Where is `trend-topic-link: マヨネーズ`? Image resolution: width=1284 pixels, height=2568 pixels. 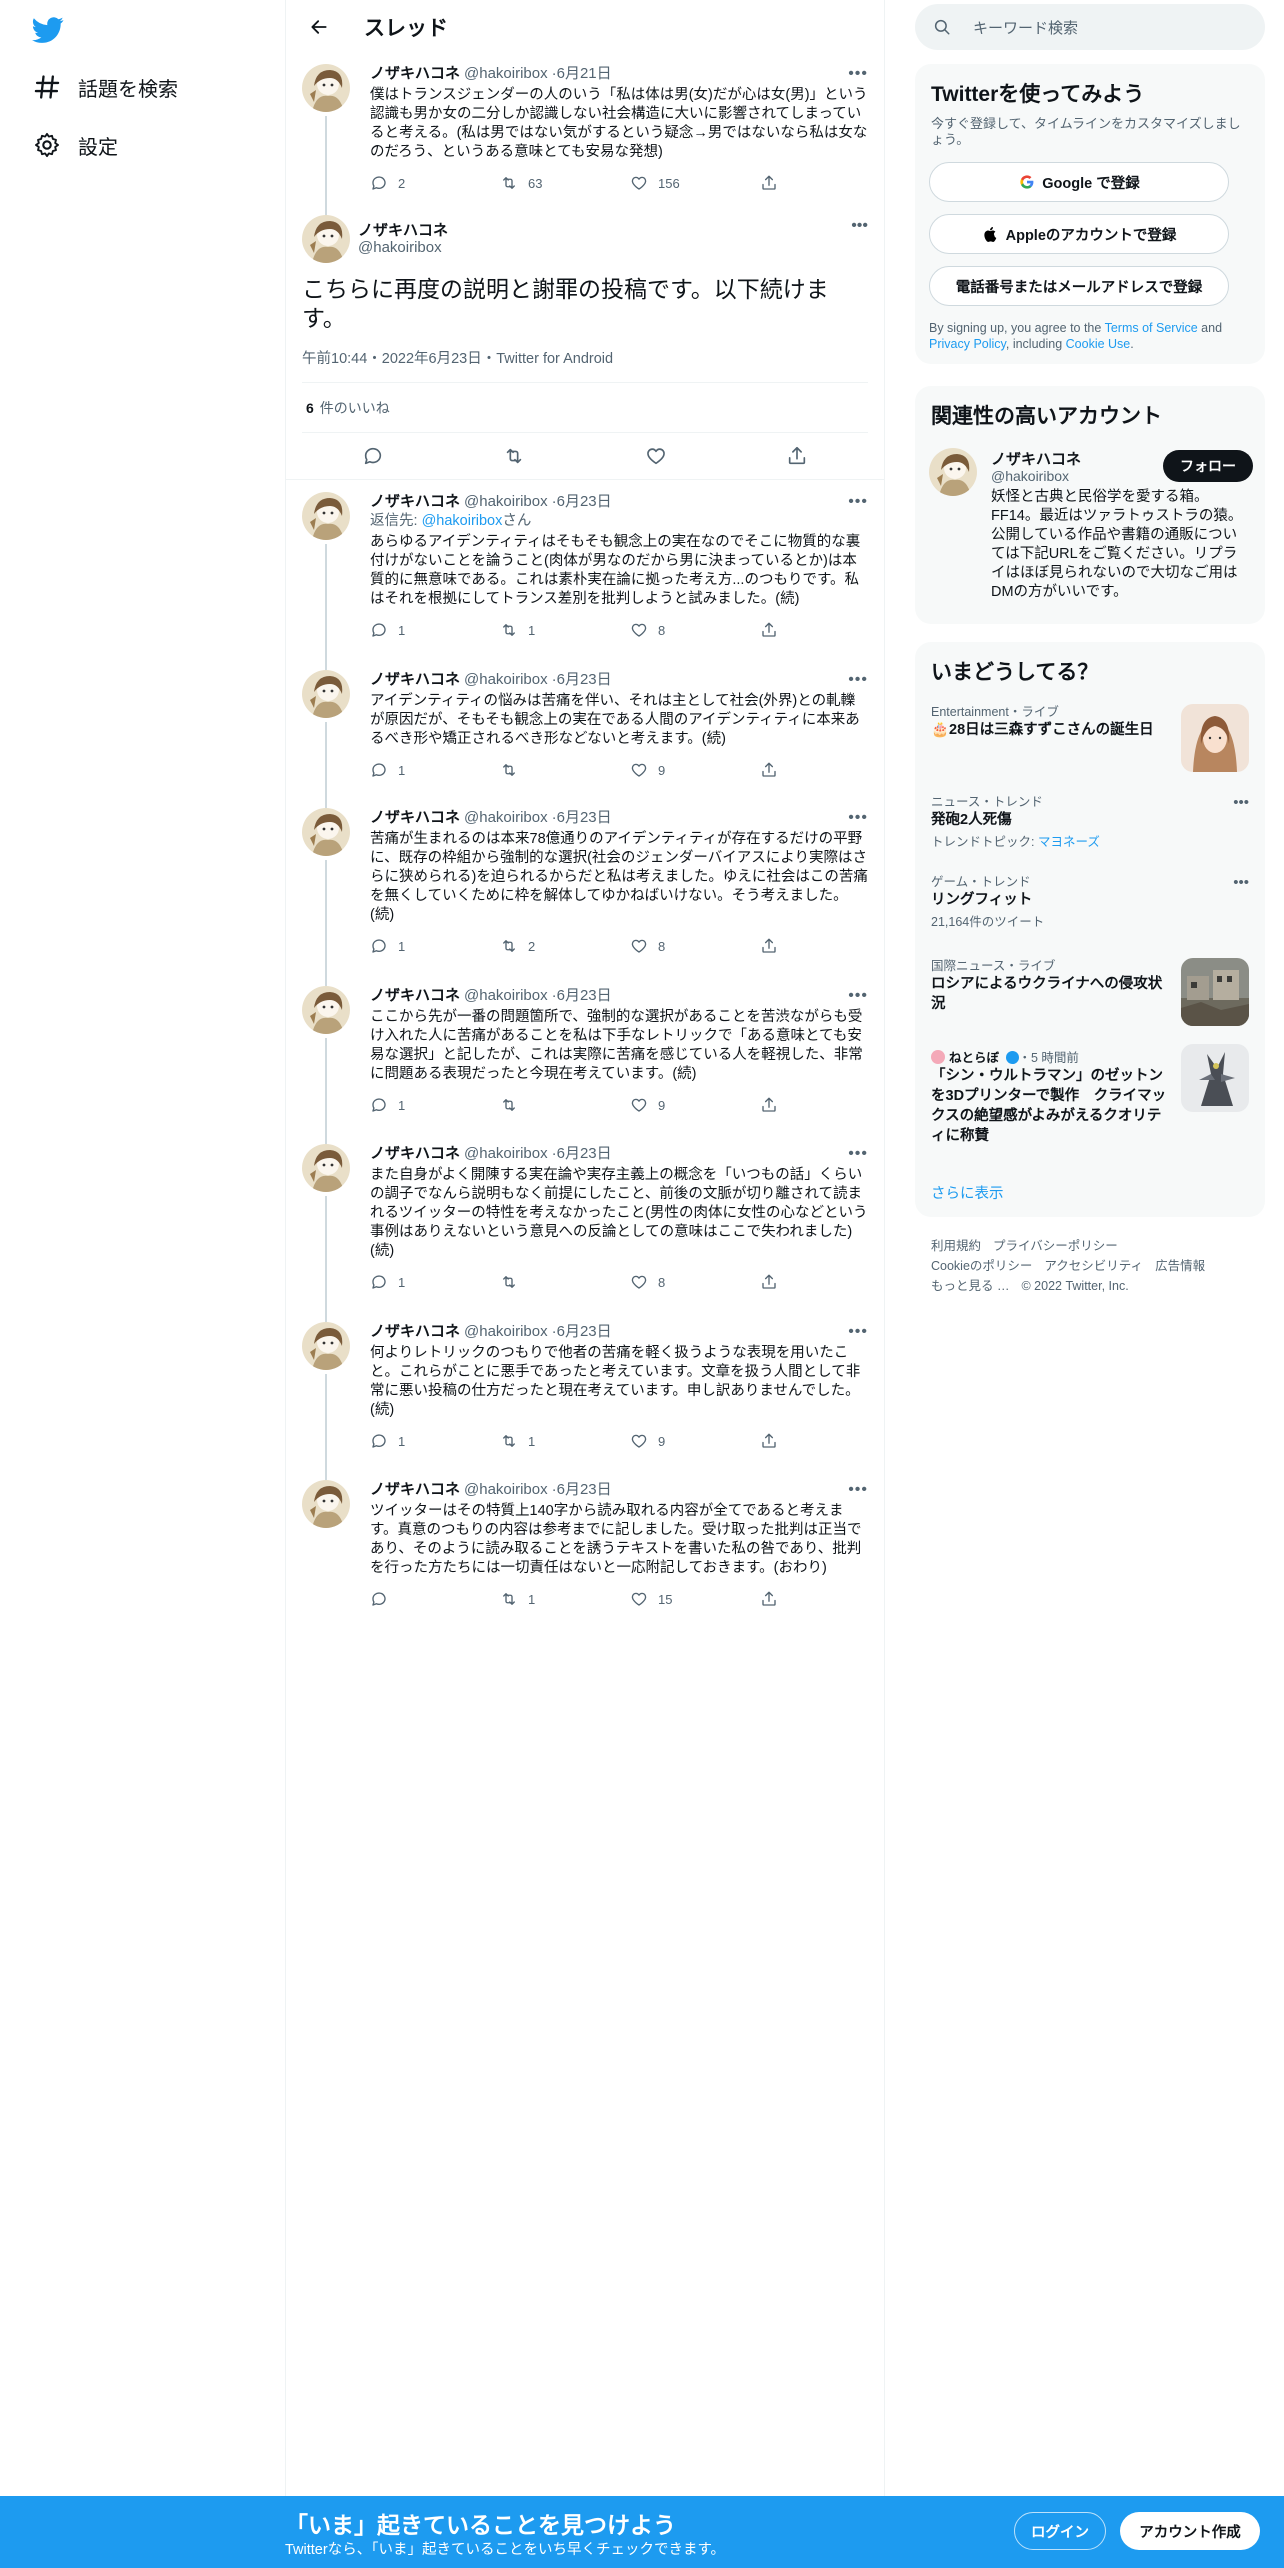
trend-topic-link: マヨネーズ is located at coordinates (1069, 842).